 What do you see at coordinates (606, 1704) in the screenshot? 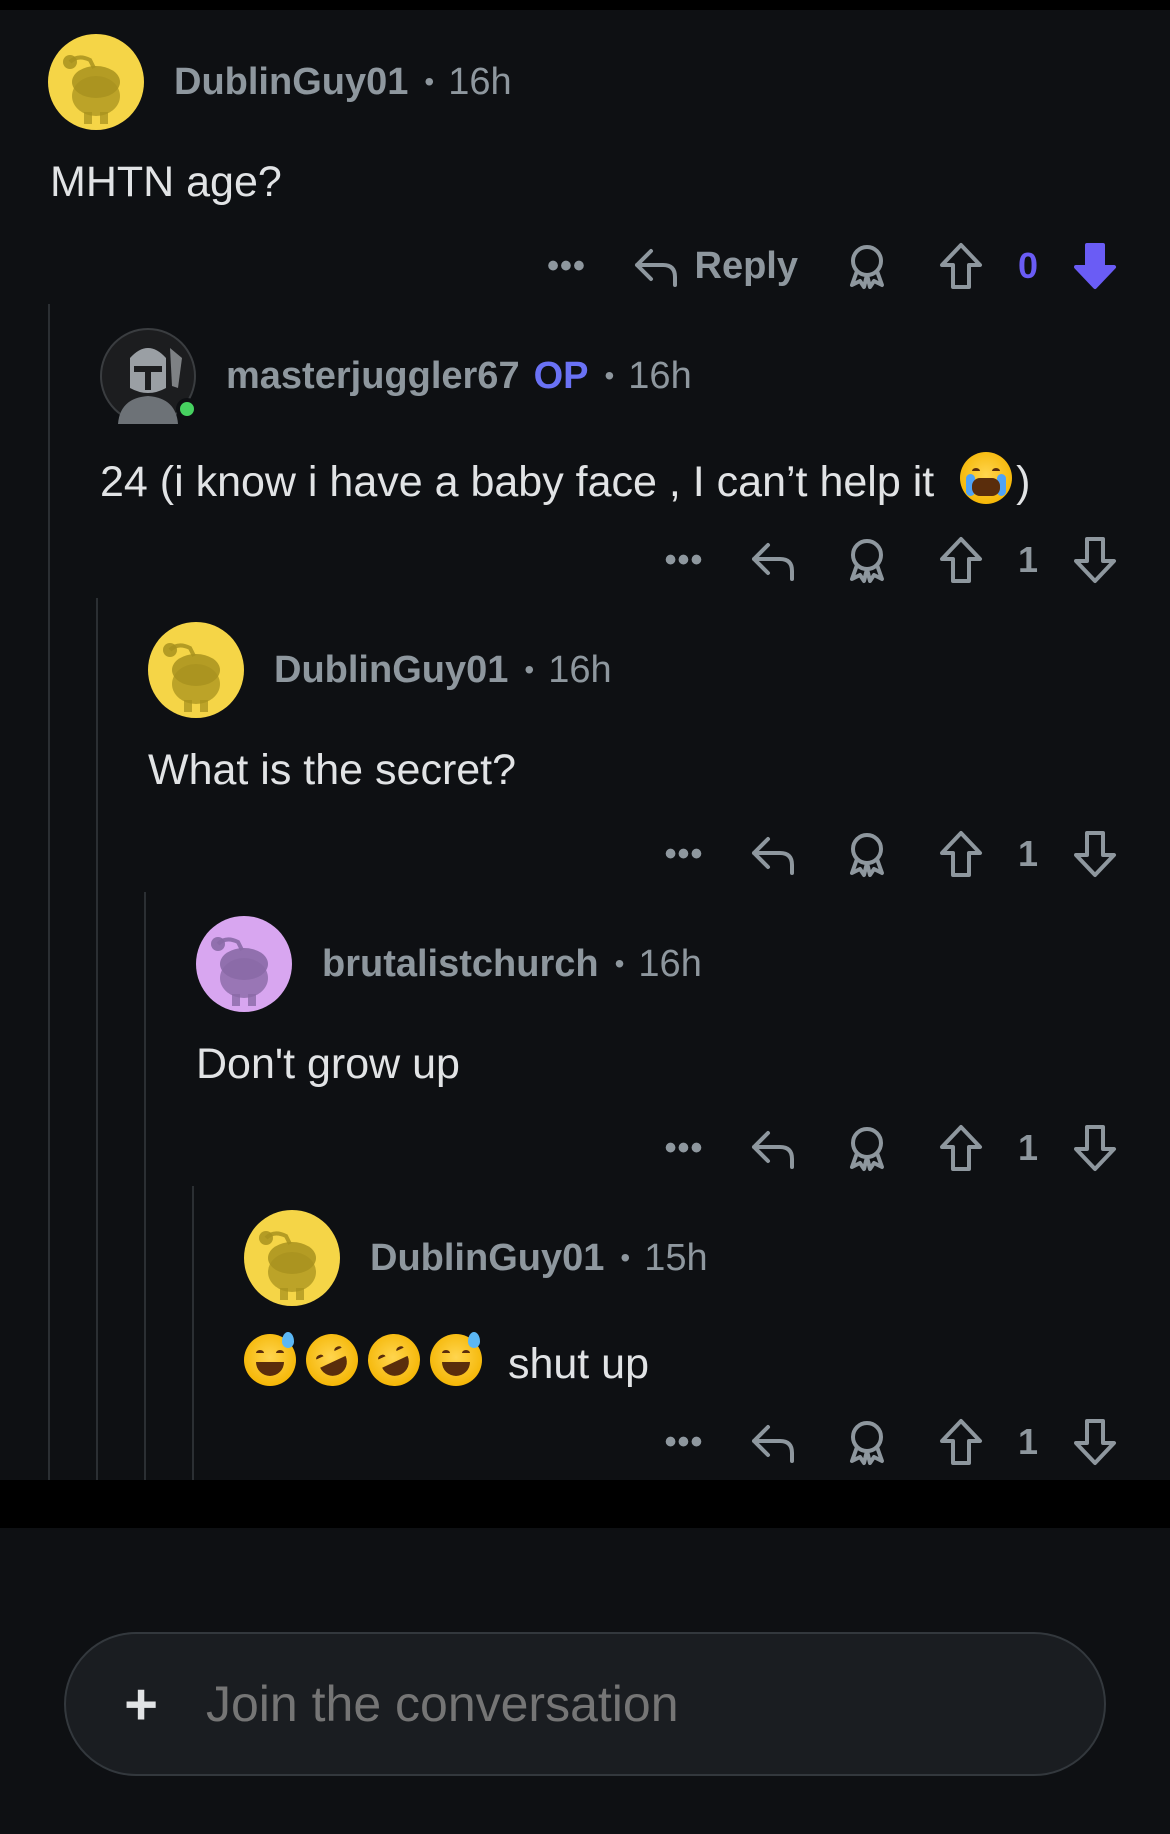
I see `join-conversation-input` at bounding box center [606, 1704].